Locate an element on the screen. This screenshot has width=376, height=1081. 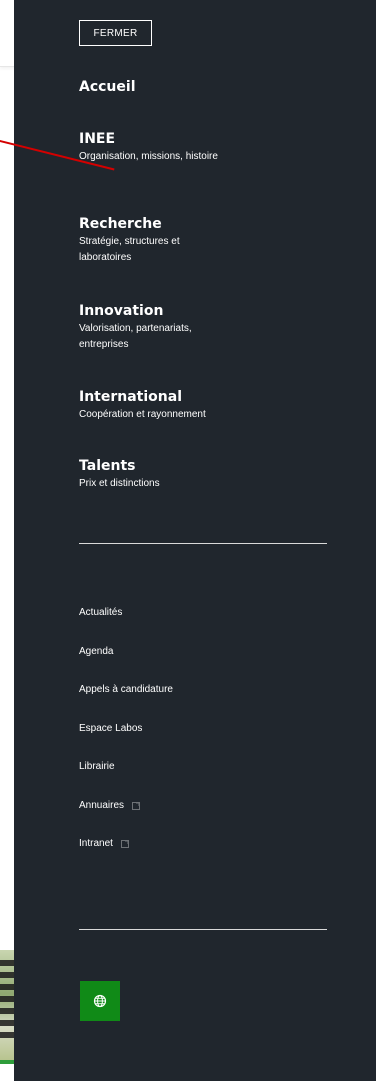
close-menu-button: FERMER is located at coordinates (115, 33).